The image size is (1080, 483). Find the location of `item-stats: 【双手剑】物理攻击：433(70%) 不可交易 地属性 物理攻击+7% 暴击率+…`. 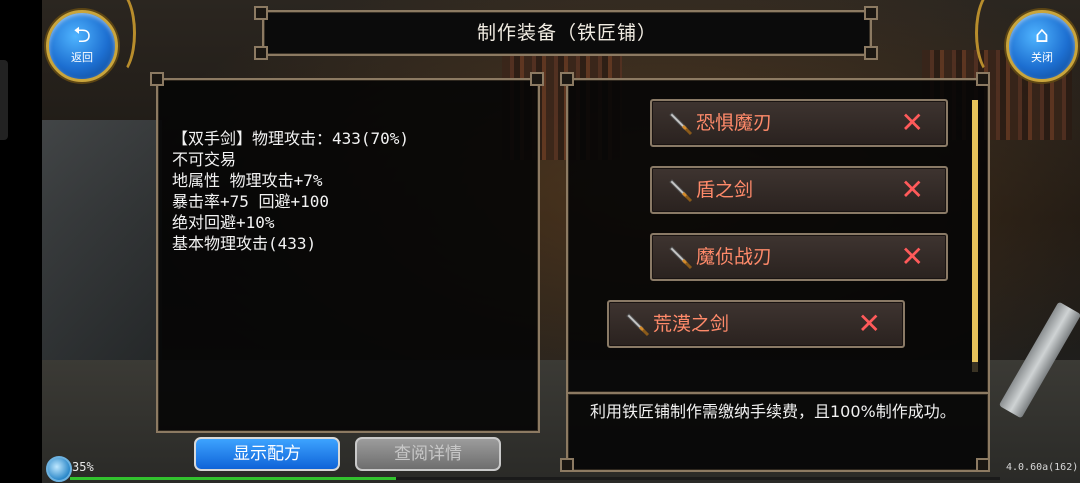

item-stats: 【双手剑】物理攻击：433(70%) 不可交易 地属性 物理攻击+7% 暴击率+… is located at coordinates (350, 191).